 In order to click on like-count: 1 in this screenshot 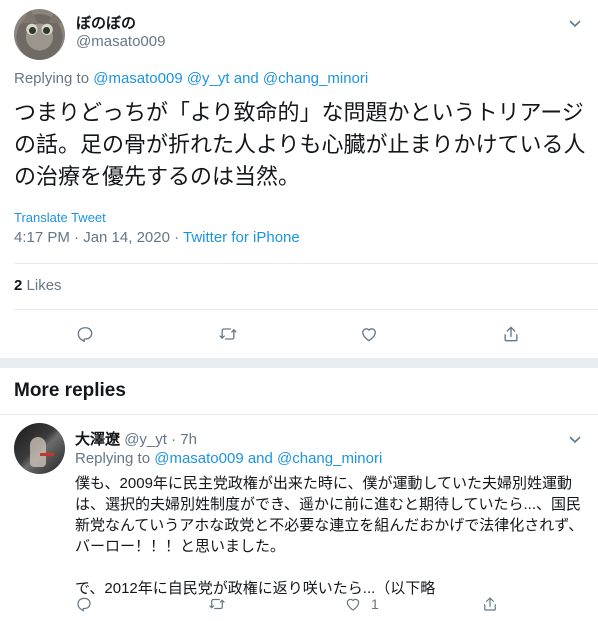, I will do `click(375, 604)`.